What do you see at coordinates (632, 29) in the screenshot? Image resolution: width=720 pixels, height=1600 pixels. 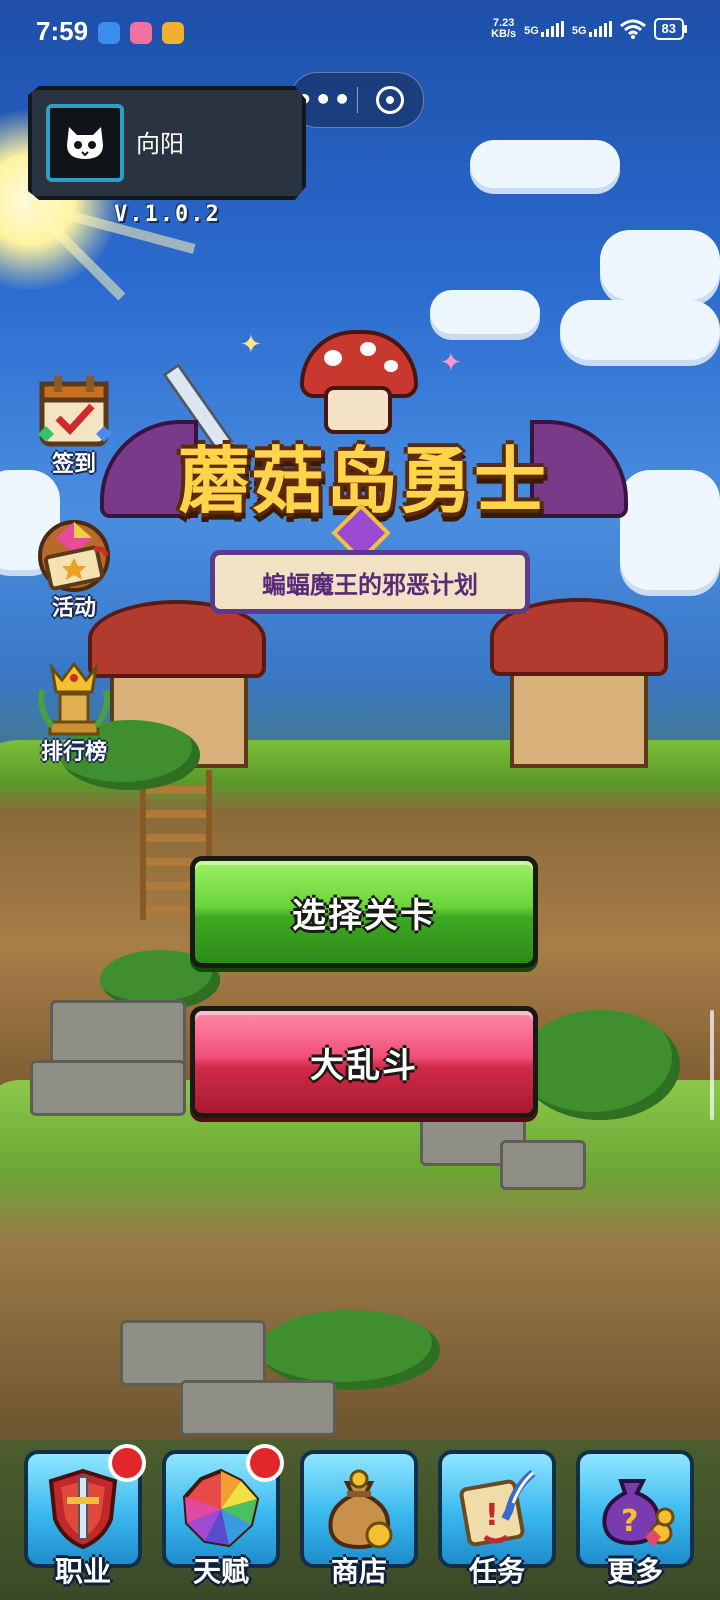 I see `wifi-icon` at bounding box center [632, 29].